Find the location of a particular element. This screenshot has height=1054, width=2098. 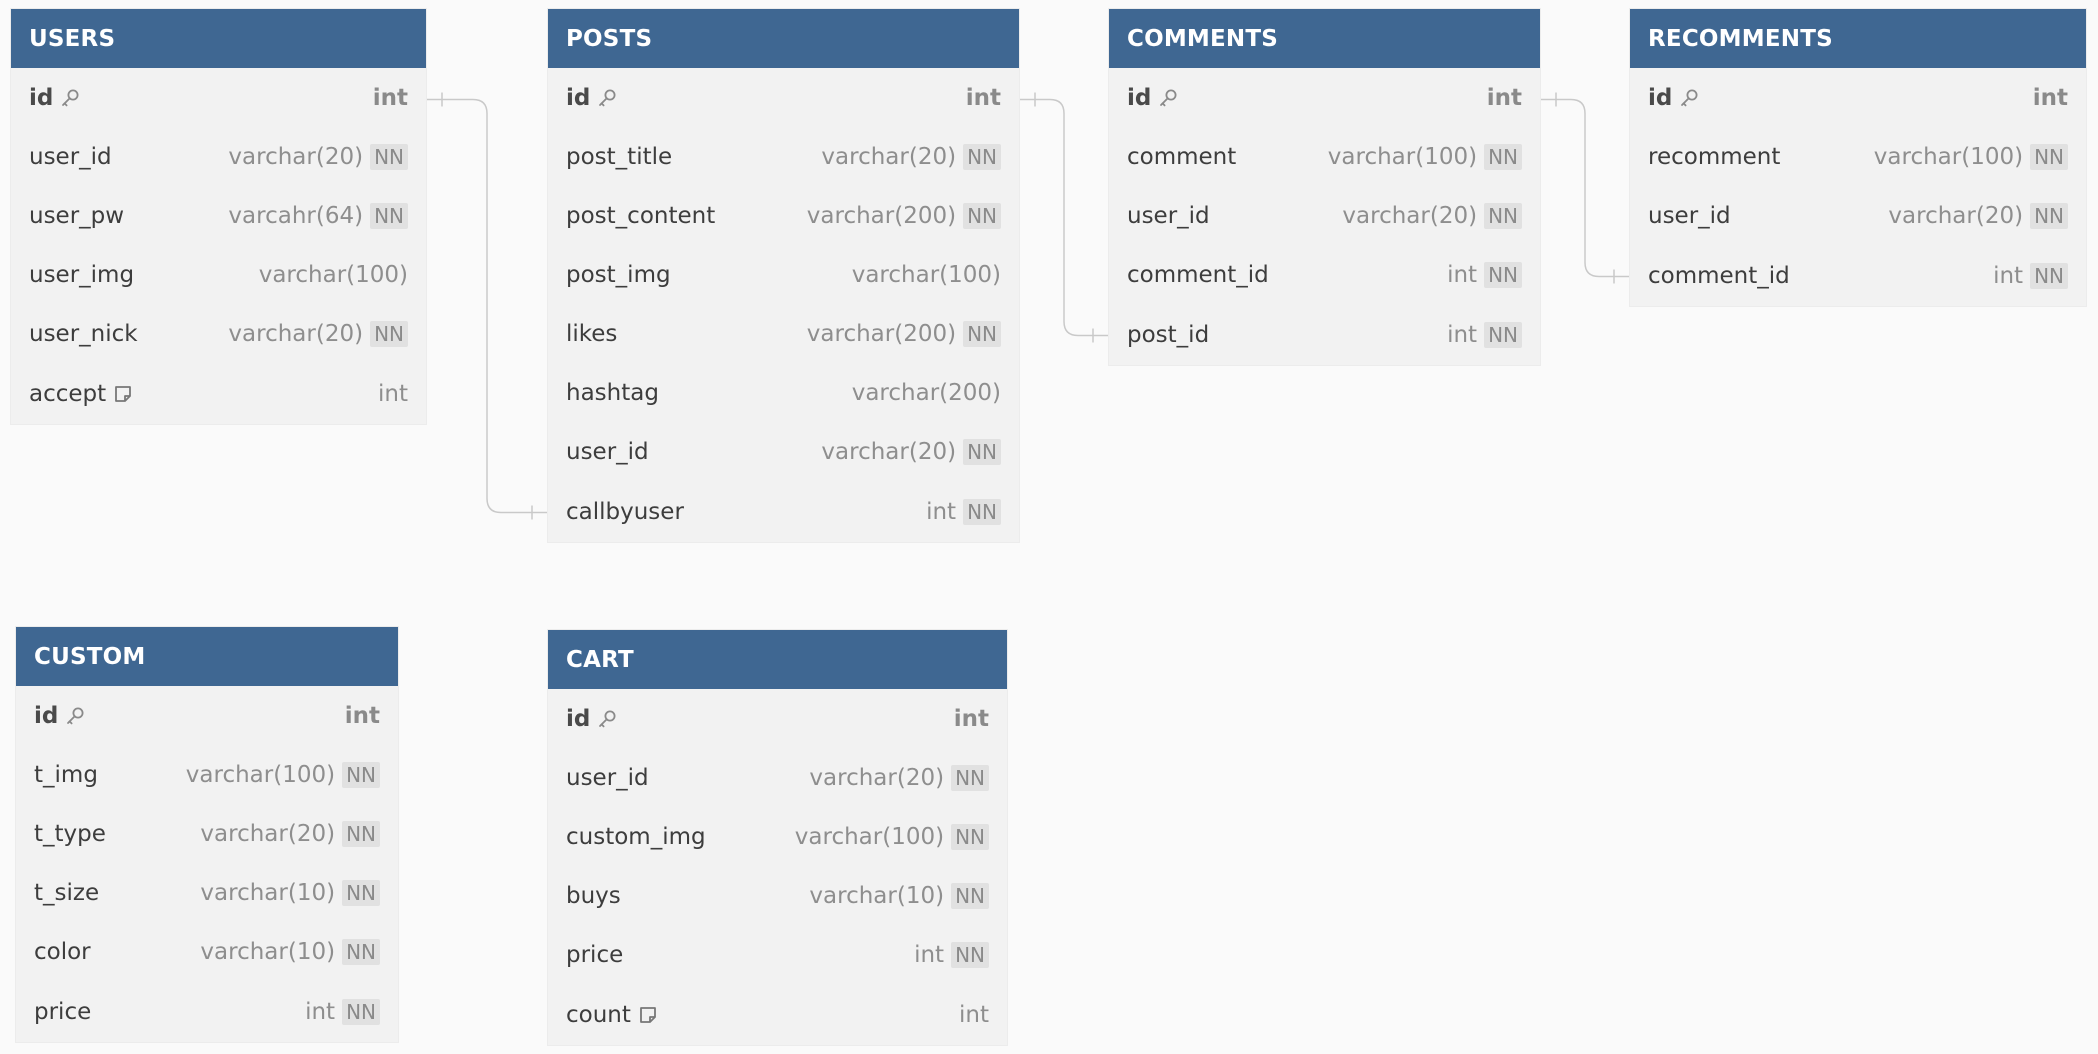

column-row-user_img: user_img varchar(100) is located at coordinates (218, 274).